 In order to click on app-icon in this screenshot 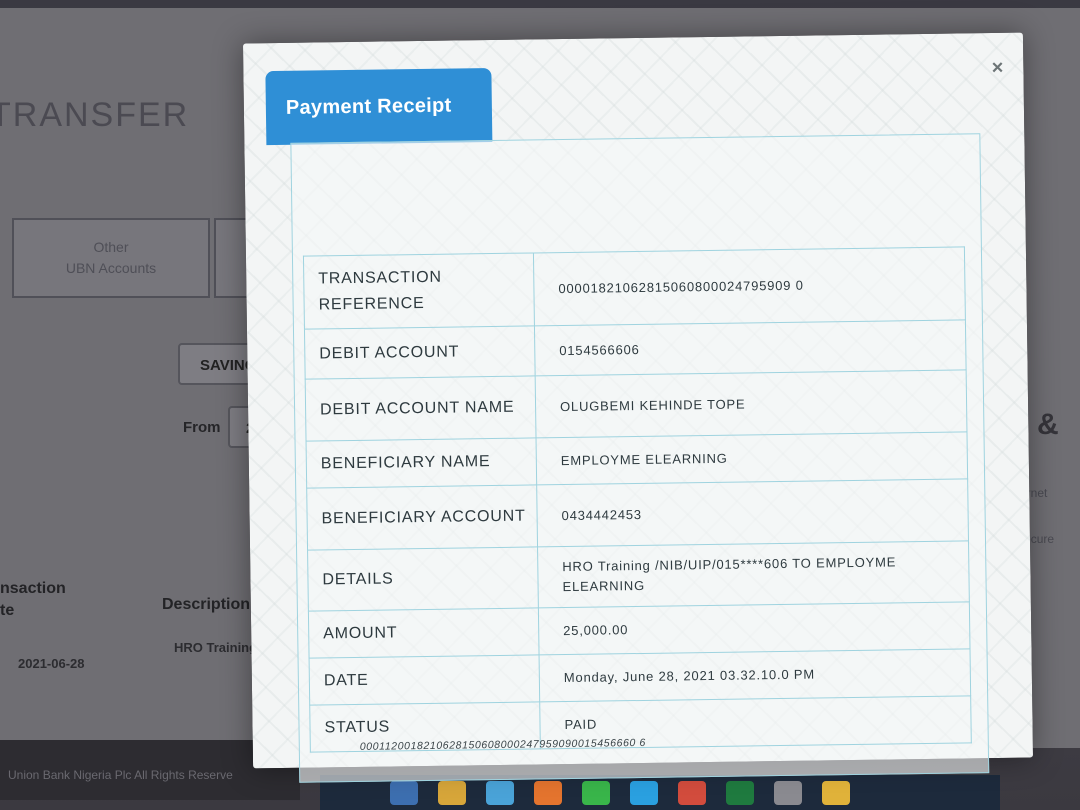, I will do `click(692, 792)`.